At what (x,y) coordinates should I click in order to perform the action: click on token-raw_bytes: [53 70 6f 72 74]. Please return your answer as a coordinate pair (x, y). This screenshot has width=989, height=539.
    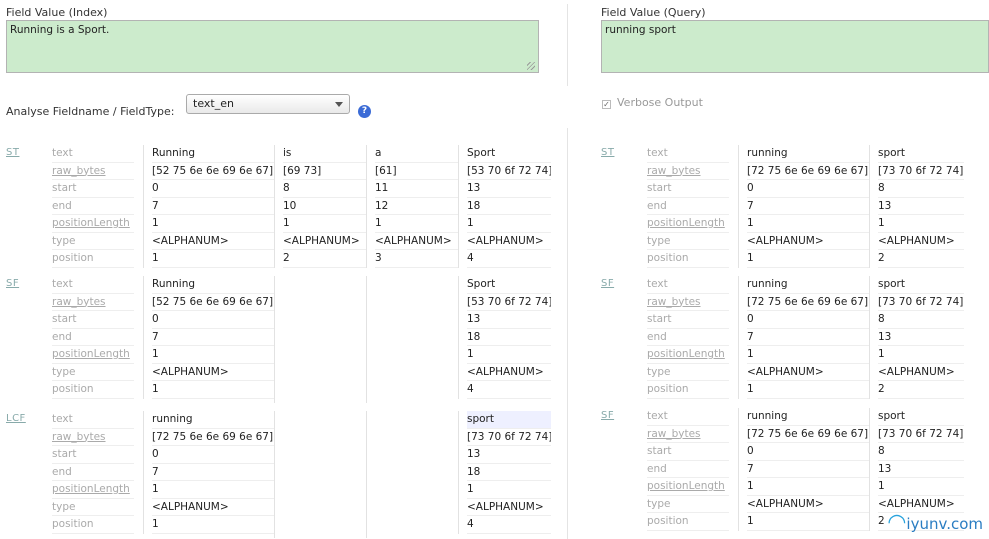
    Looking at the image, I should click on (509, 302).